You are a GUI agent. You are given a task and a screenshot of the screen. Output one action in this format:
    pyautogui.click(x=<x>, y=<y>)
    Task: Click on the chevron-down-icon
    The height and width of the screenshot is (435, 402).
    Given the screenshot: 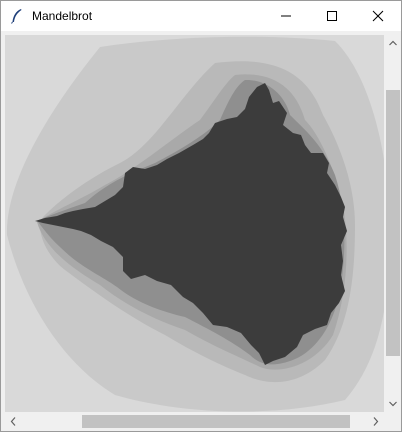 What is the action you would take?
    pyautogui.click(x=393, y=404)
    